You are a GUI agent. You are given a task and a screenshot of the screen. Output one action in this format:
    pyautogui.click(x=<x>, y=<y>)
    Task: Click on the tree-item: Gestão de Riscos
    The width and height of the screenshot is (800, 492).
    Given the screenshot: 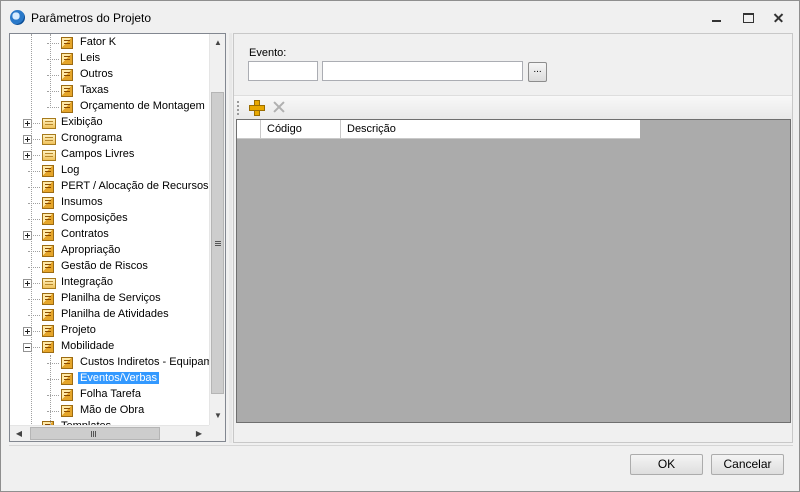 What is the action you would take?
    pyautogui.click(x=109, y=267)
    